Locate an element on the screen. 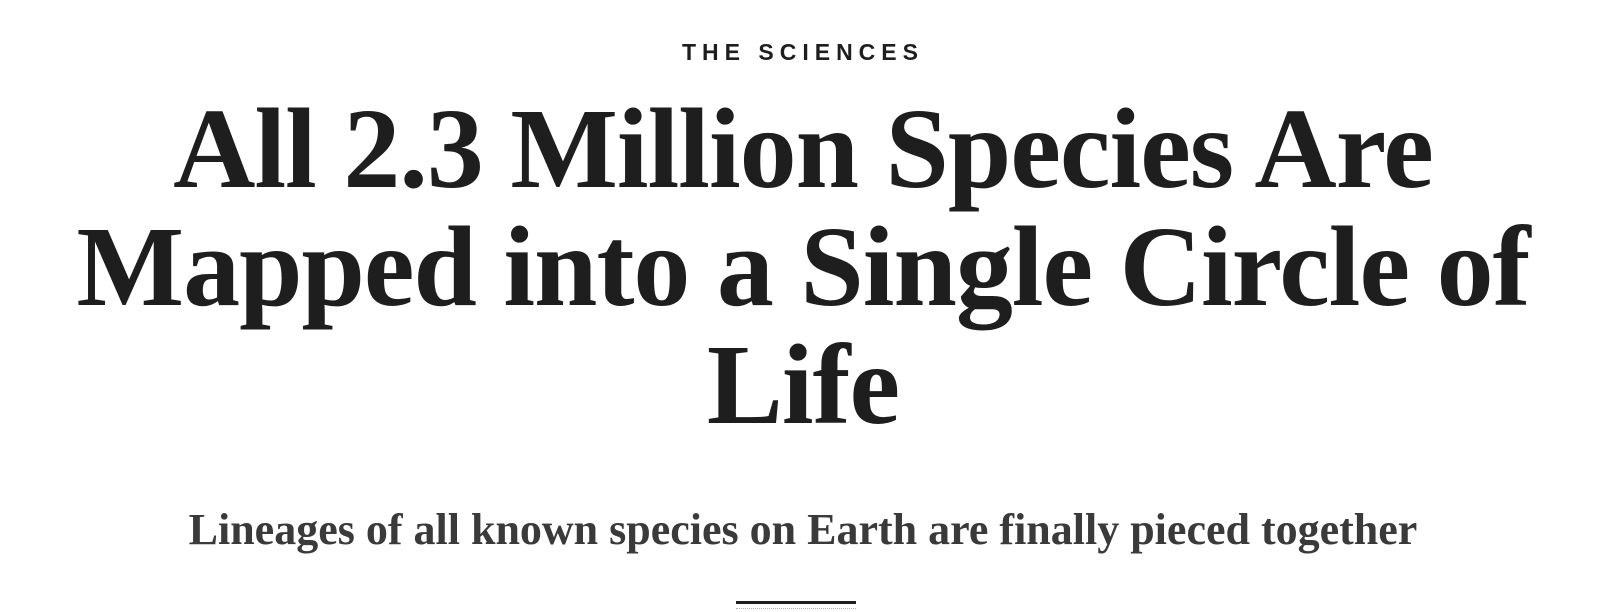  header-divider is located at coordinates (796, 602).